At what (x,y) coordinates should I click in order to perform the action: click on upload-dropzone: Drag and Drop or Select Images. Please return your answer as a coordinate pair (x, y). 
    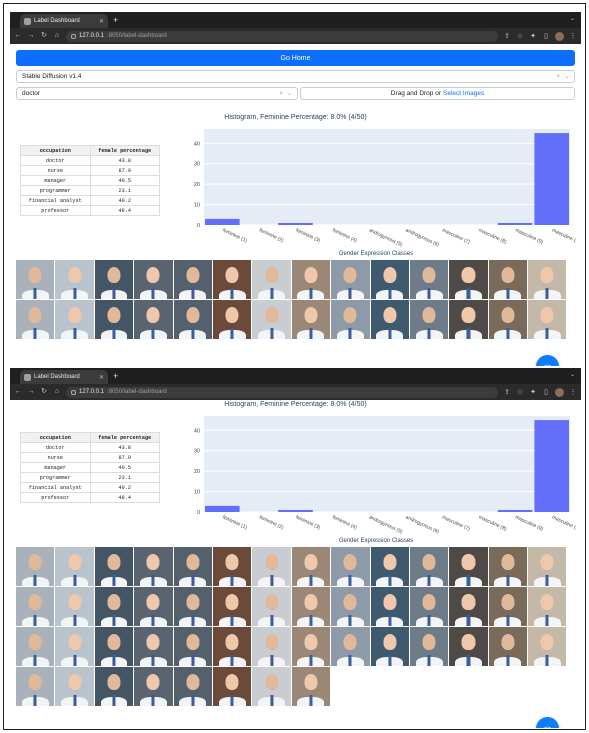
    Looking at the image, I should click on (437, 93).